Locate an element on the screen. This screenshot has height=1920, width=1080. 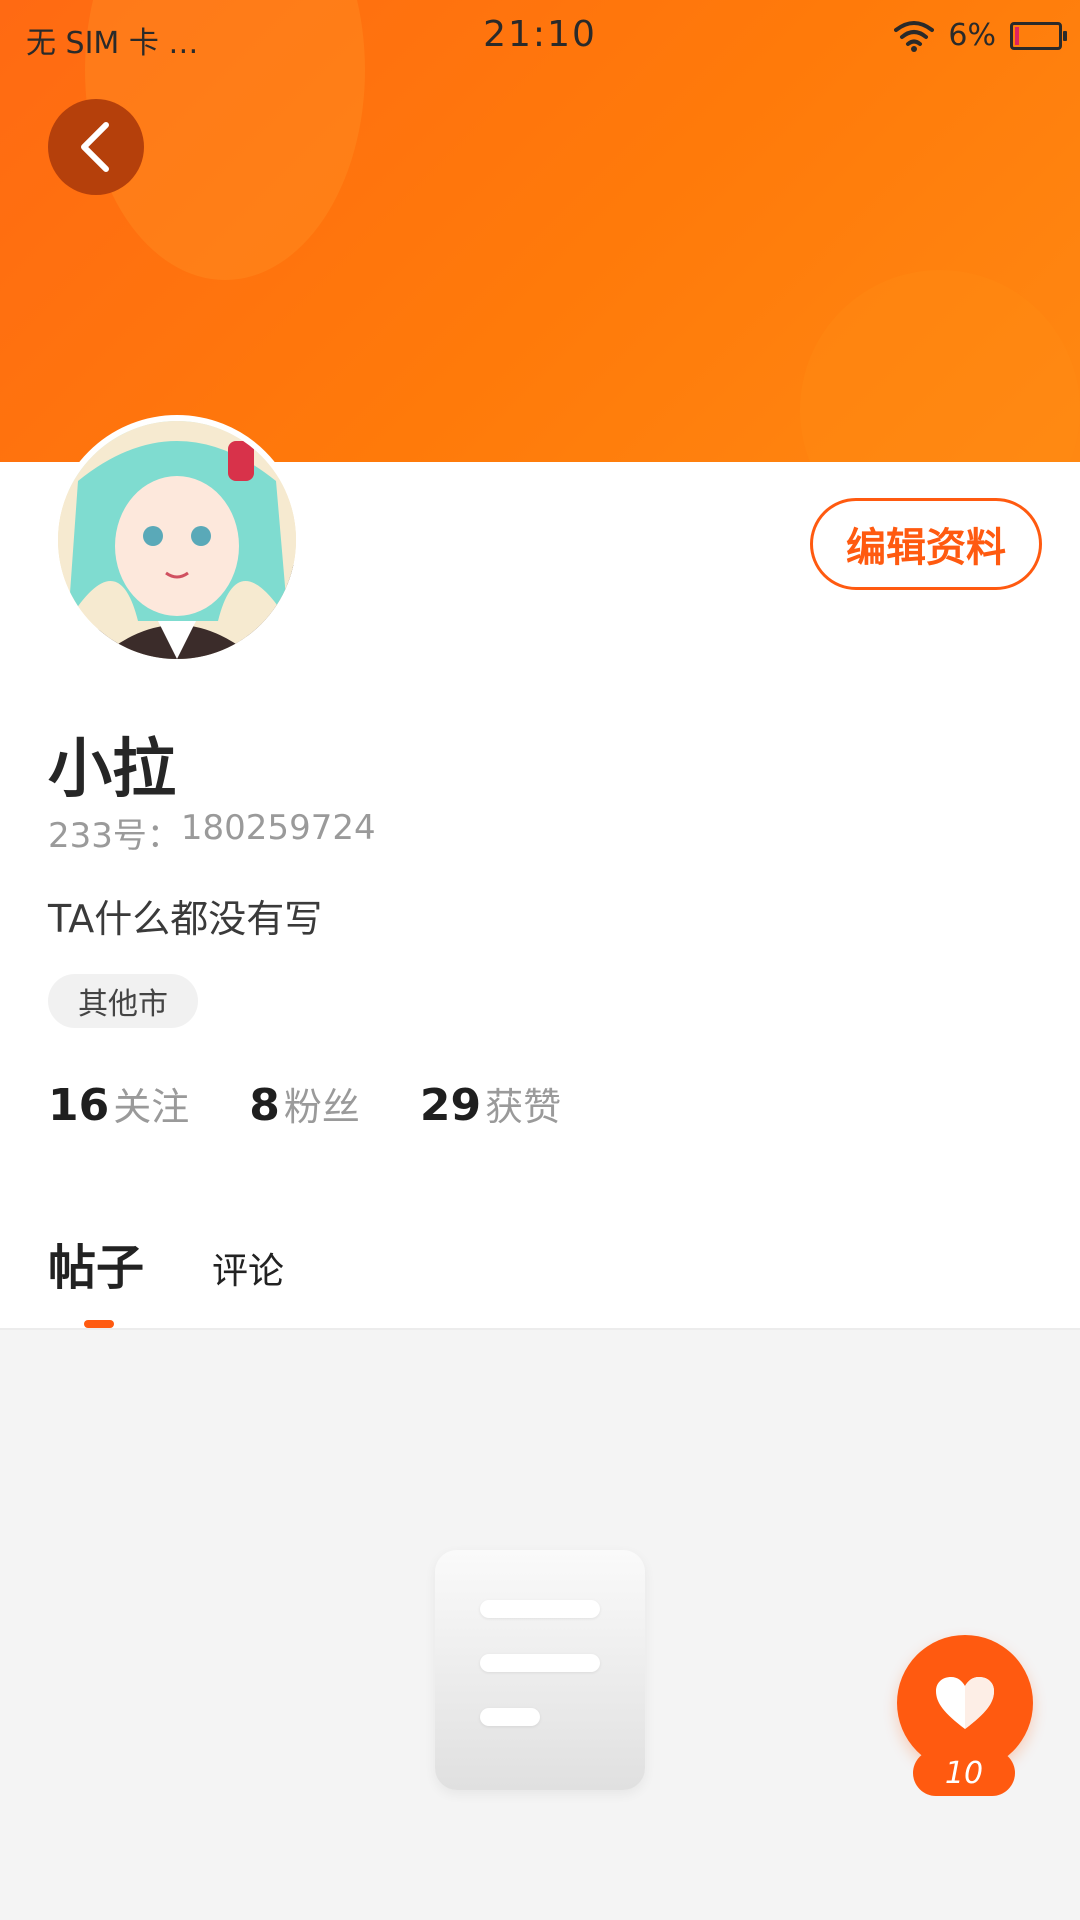
location-tag: 其他市 is located at coordinates (123, 1001).